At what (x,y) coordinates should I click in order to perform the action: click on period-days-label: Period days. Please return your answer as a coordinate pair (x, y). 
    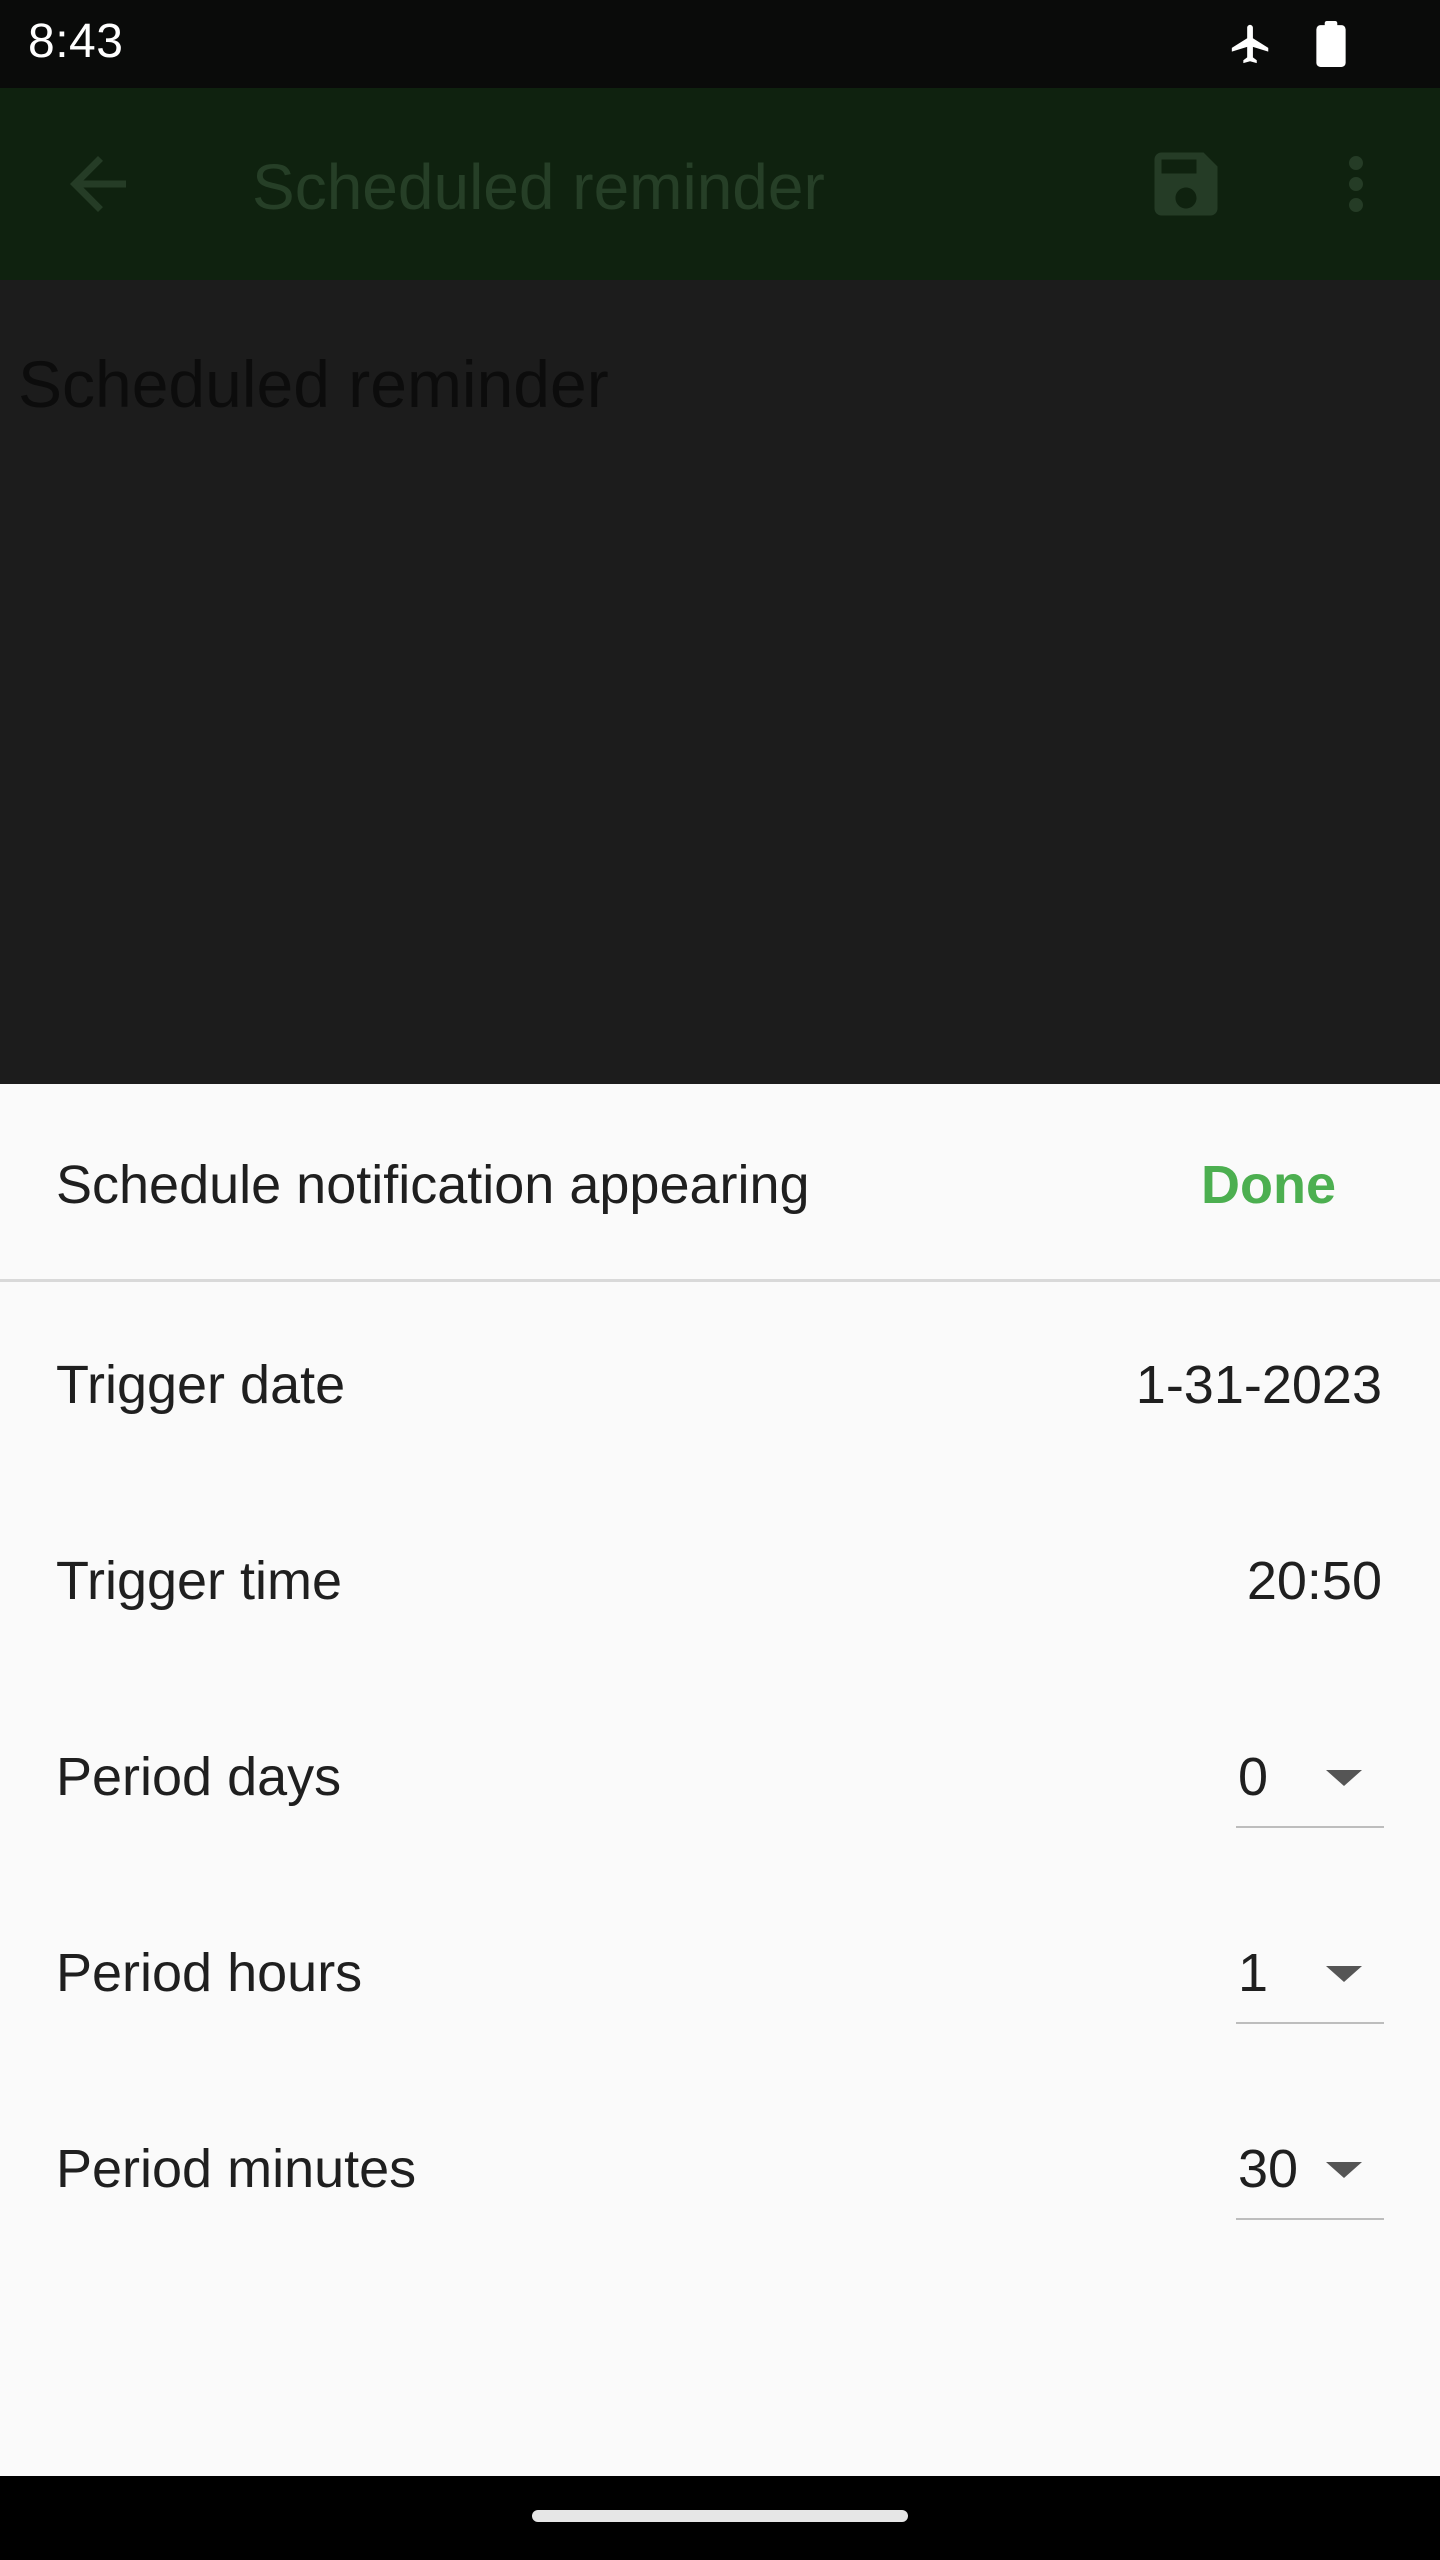
    Looking at the image, I should click on (199, 1777).